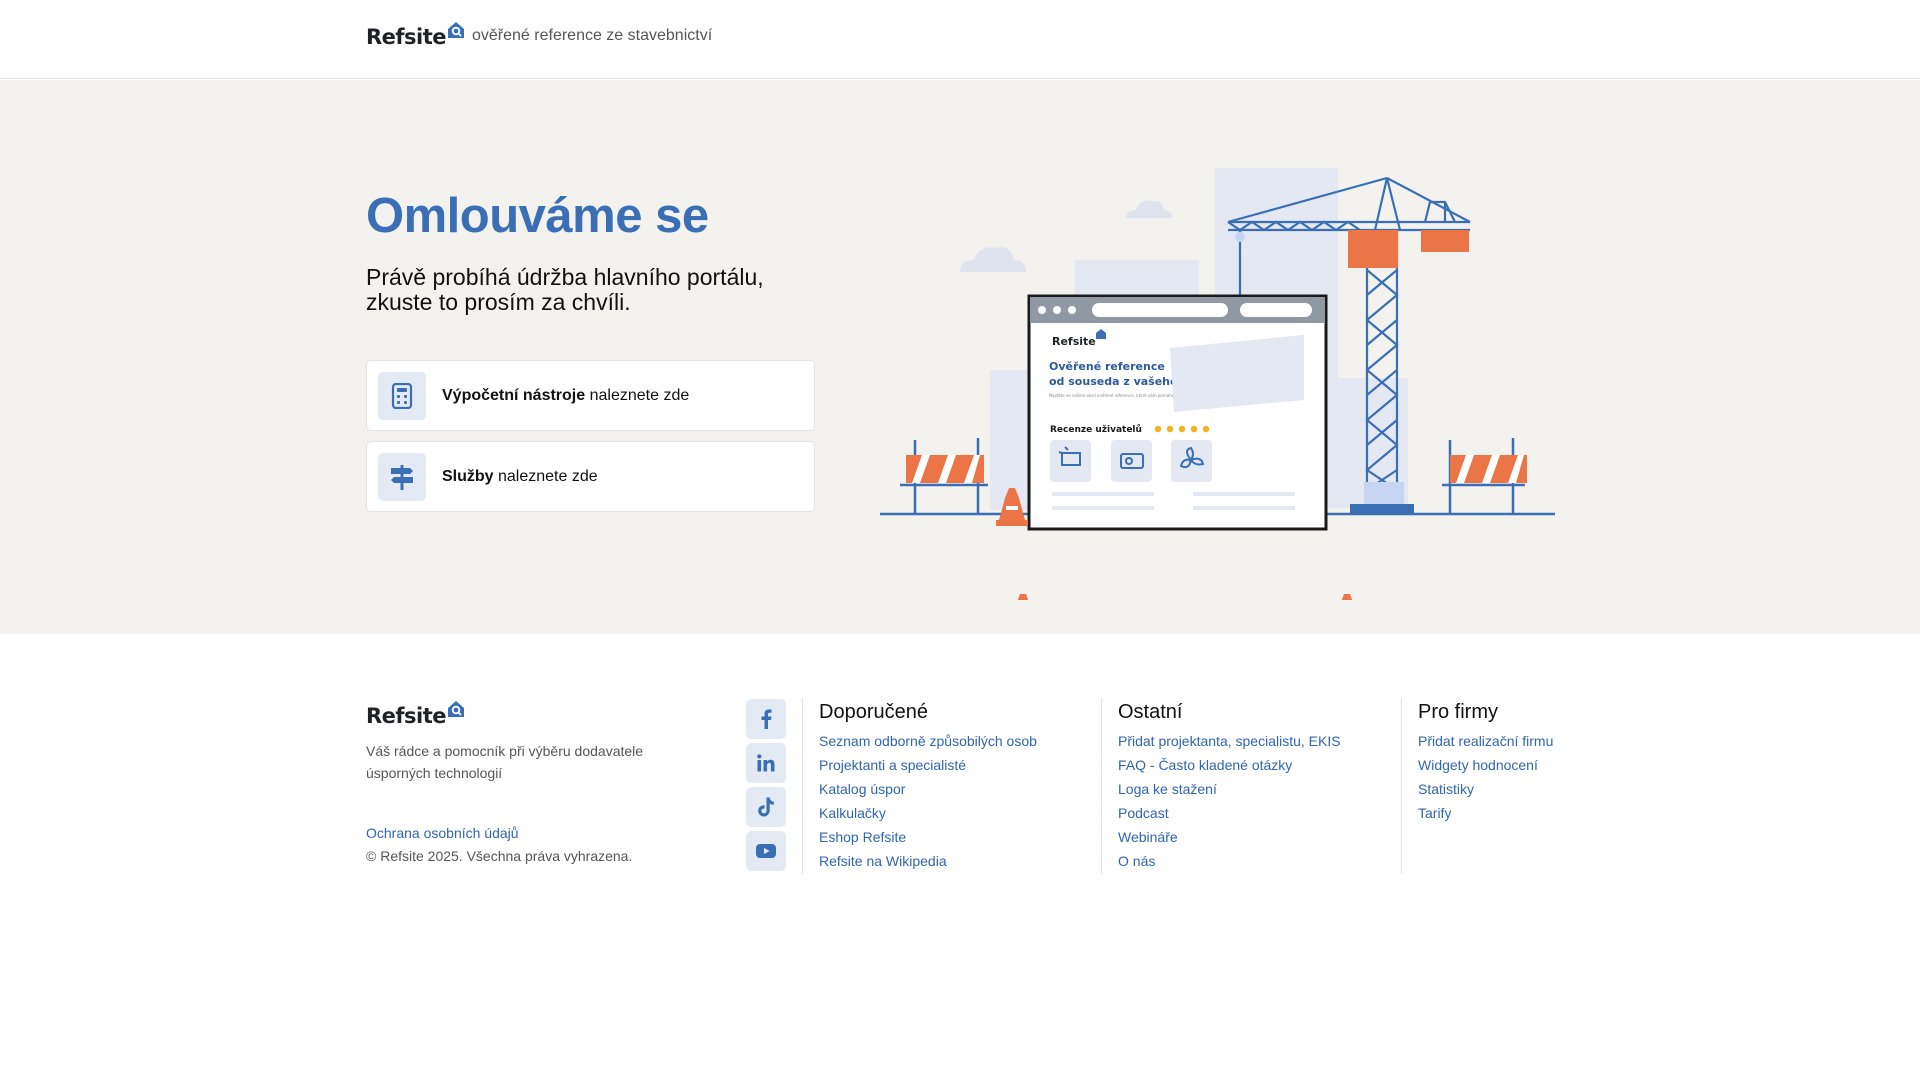 This screenshot has height=1080, width=1920. What do you see at coordinates (1485, 765) in the screenshot?
I see `footer-link: Widgety hodnocení` at bounding box center [1485, 765].